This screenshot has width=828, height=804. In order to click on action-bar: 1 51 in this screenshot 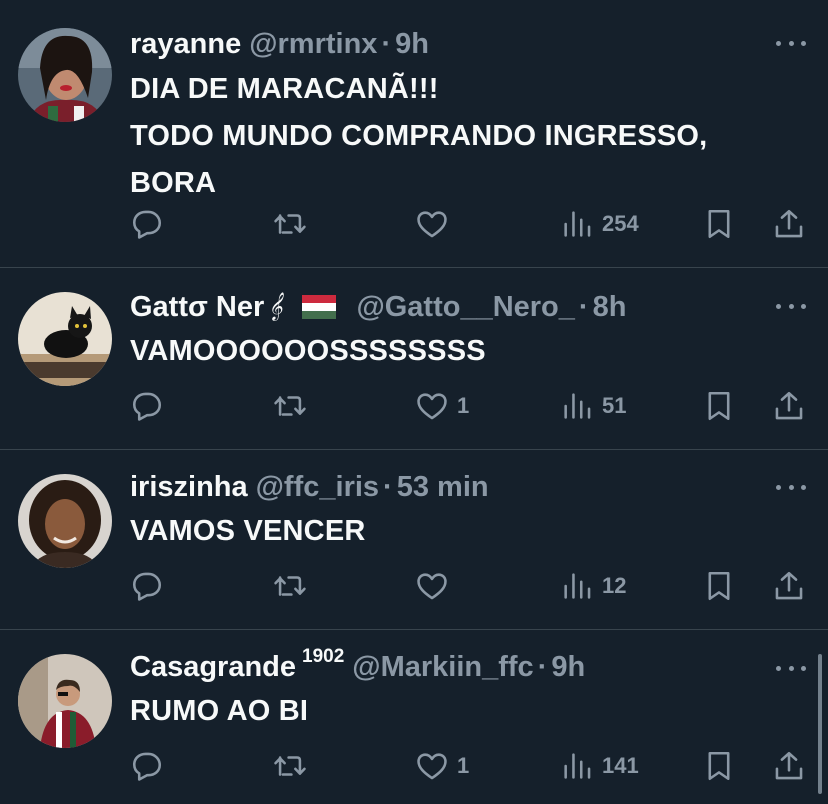, I will do `click(470, 406)`.